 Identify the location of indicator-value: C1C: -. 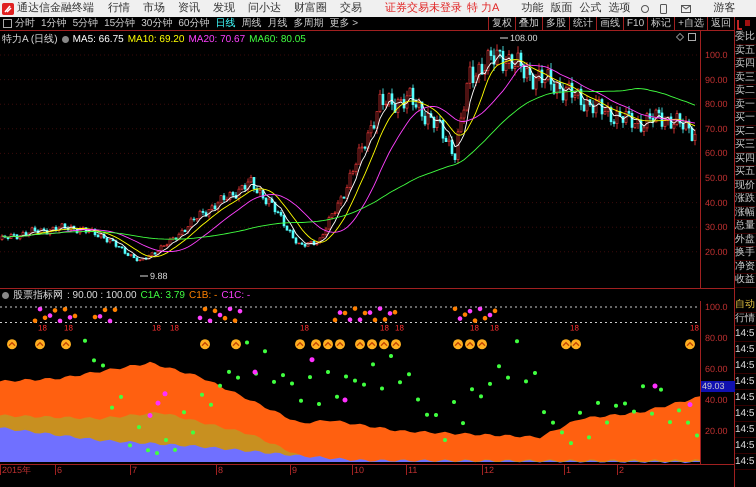
(235, 295).